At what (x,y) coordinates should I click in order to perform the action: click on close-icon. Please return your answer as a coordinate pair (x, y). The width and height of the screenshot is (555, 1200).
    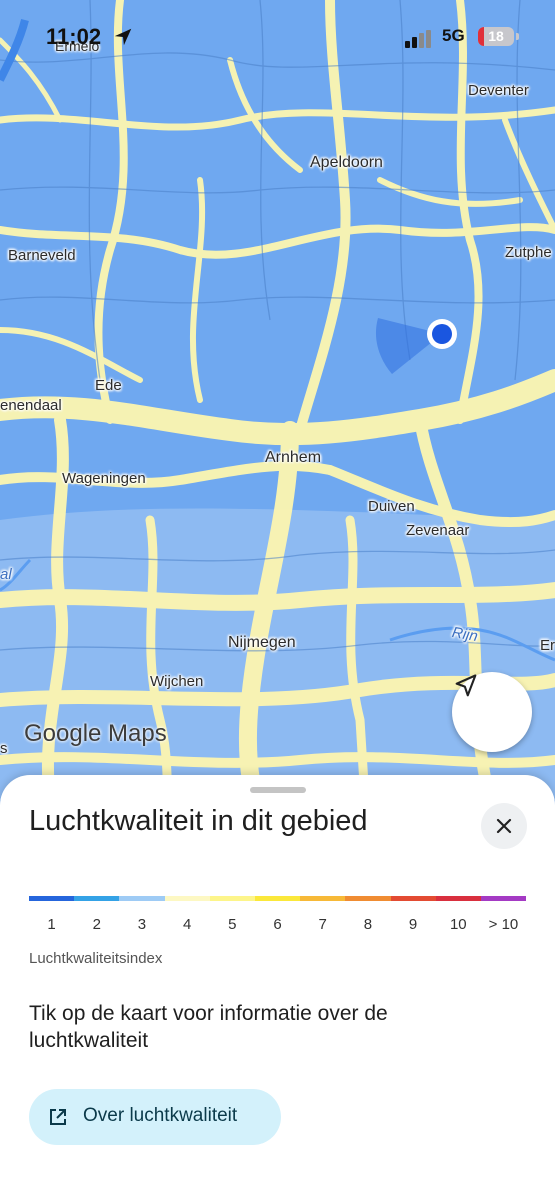
    Looking at the image, I should click on (504, 826).